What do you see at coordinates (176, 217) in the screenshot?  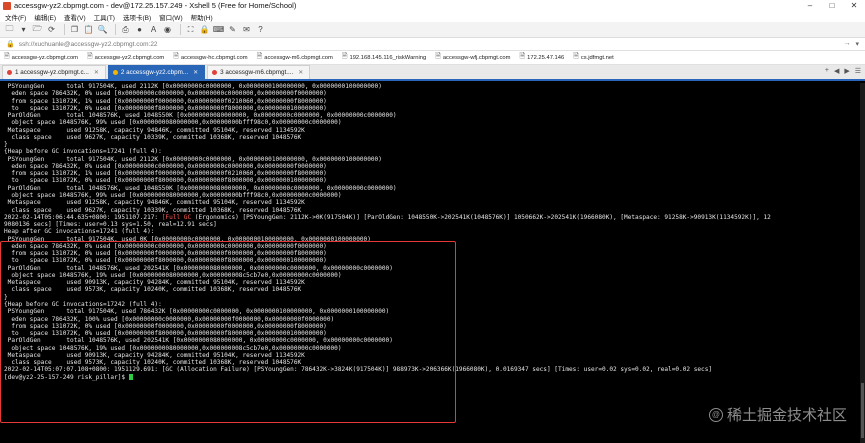 I see `full-gc-marker: [Full GC` at bounding box center [176, 217].